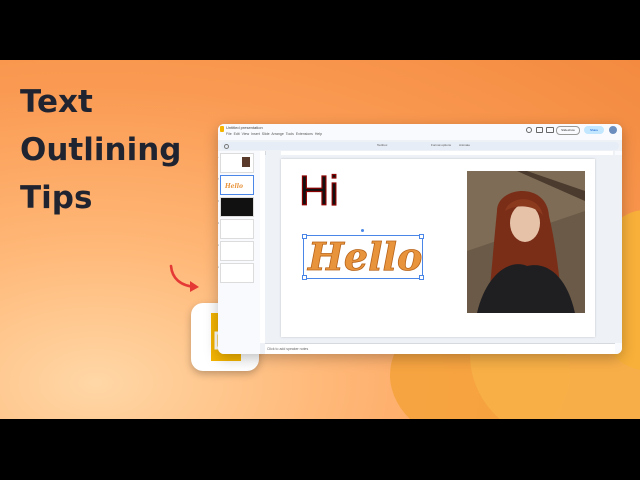 The height and width of the screenshot is (480, 640). What do you see at coordinates (255, 134) in the screenshot?
I see `menu-insert: Insert` at bounding box center [255, 134].